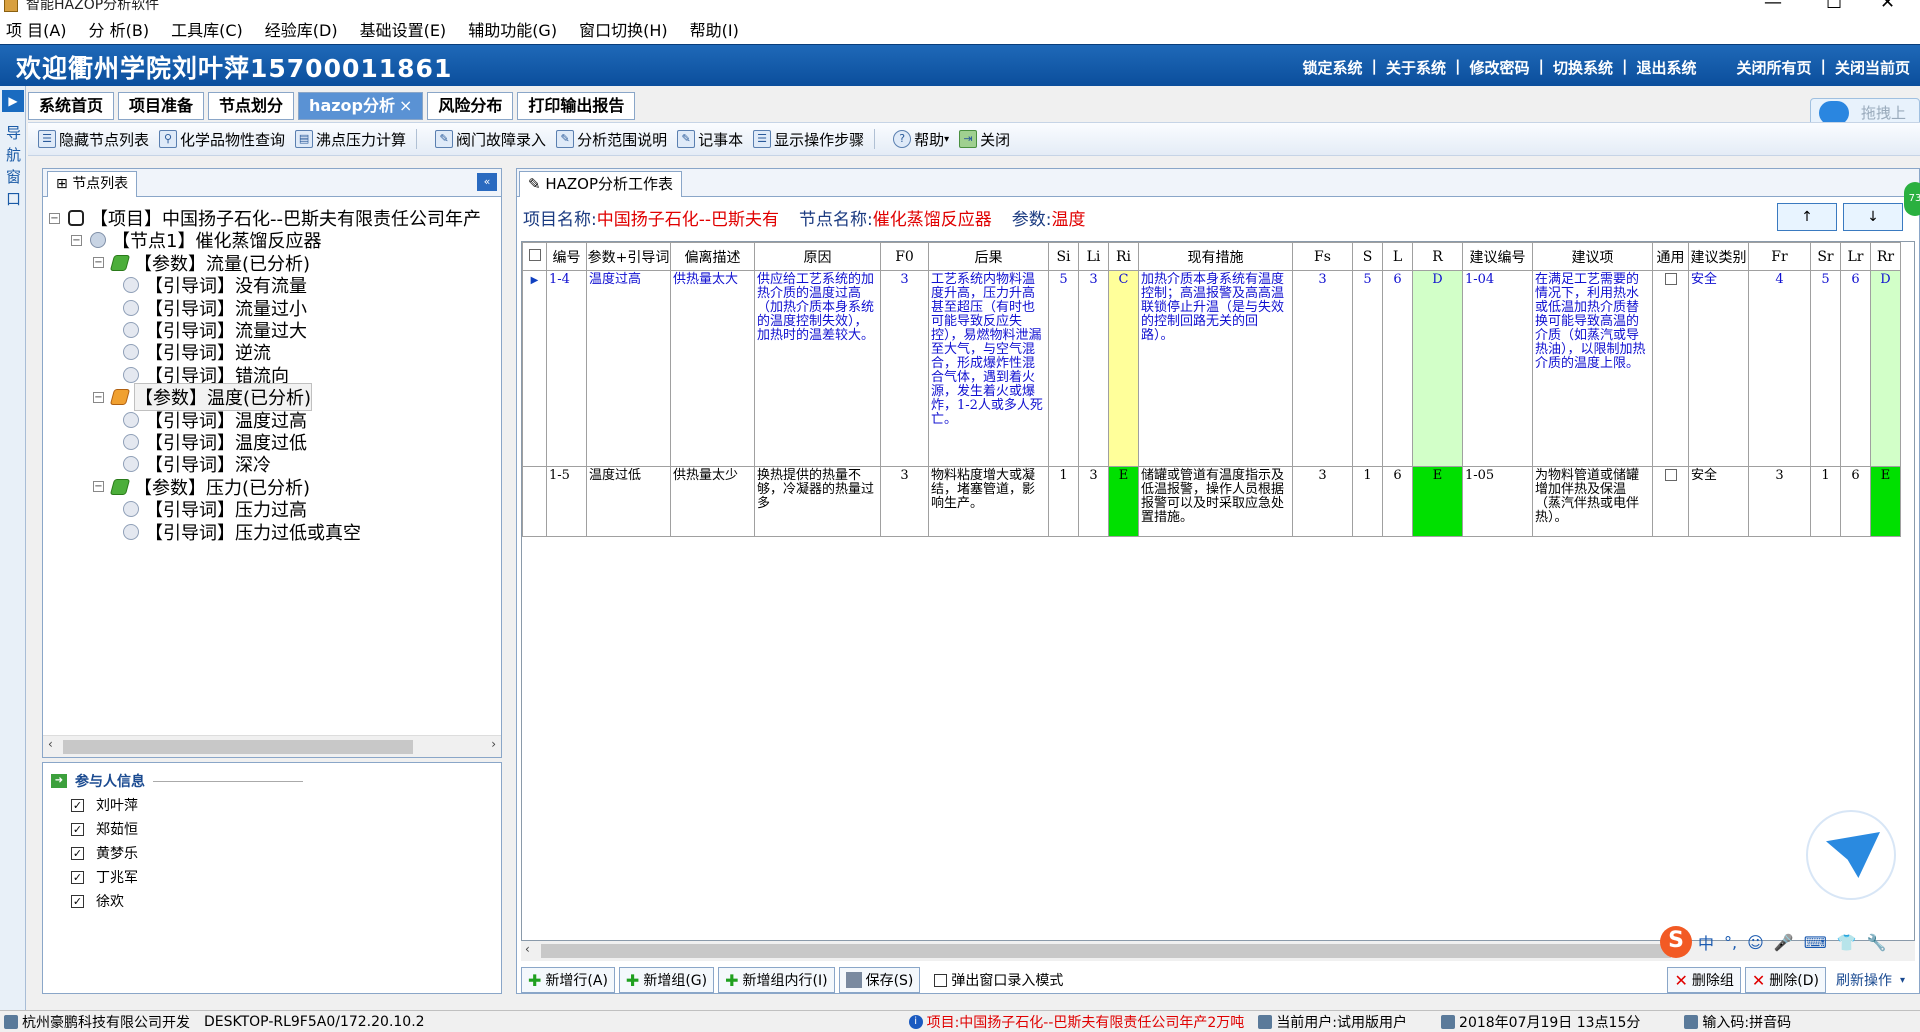 The width and height of the screenshot is (1920, 1032). I want to click on cell-s: 1, so click(1367, 501).